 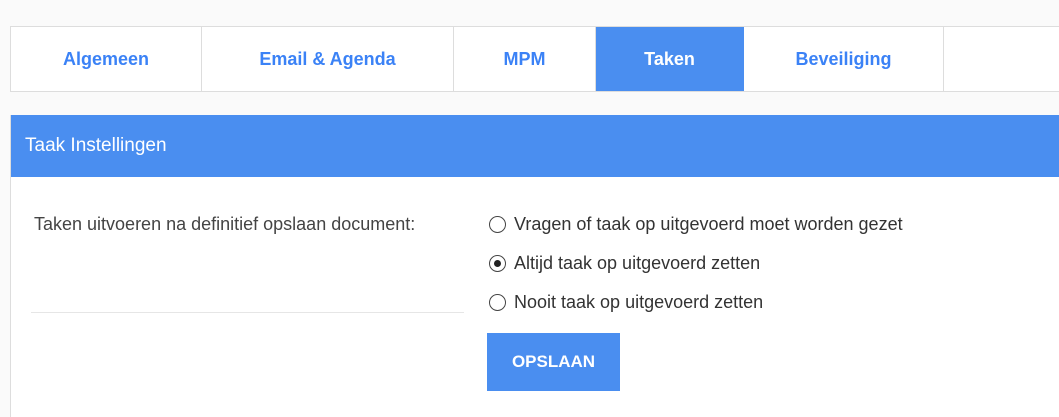 What do you see at coordinates (535, 146) in the screenshot?
I see `panel-title: Taak Instellingen` at bounding box center [535, 146].